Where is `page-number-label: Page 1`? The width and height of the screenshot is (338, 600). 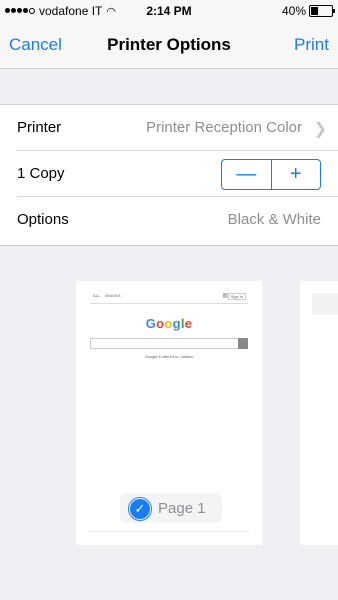
page-number-label: Page 1 is located at coordinates (182, 508).